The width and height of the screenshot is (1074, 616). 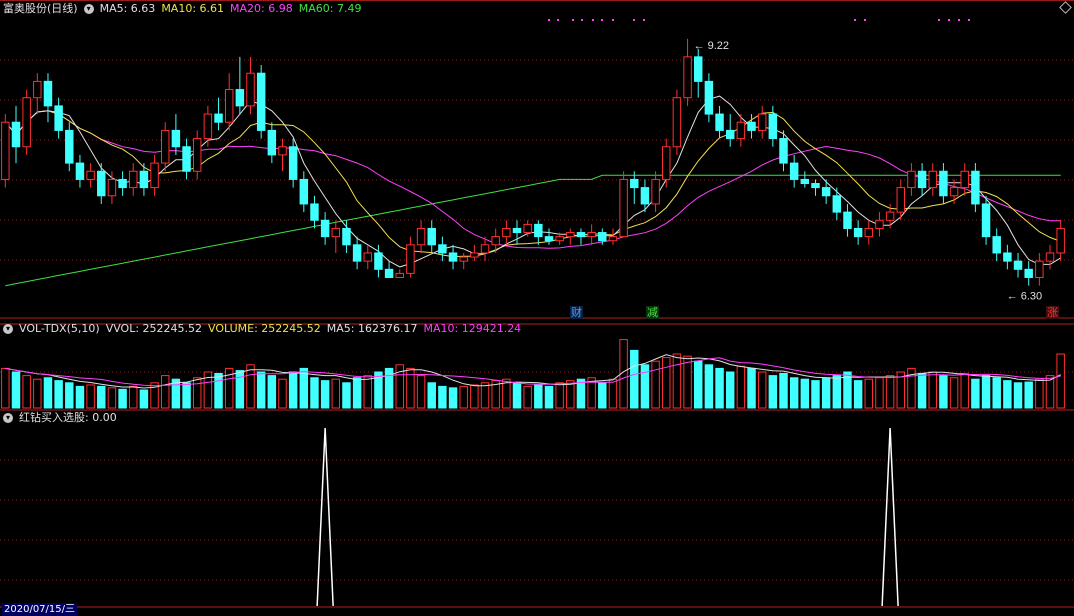 I want to click on vol-indicator-name: VOL-TDX(5,10), so click(x=59, y=328).